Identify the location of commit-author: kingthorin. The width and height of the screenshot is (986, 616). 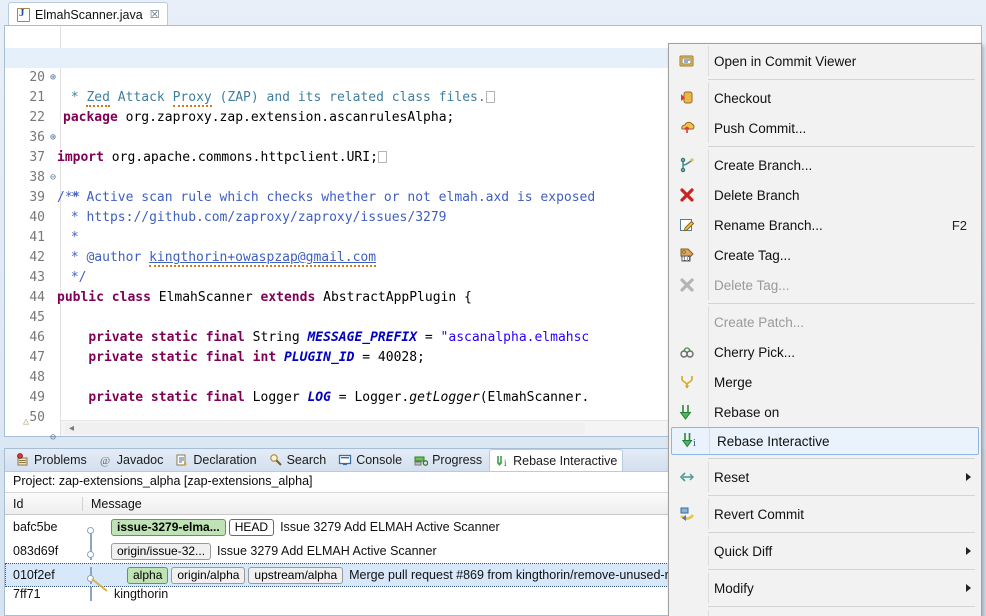
(141, 594).